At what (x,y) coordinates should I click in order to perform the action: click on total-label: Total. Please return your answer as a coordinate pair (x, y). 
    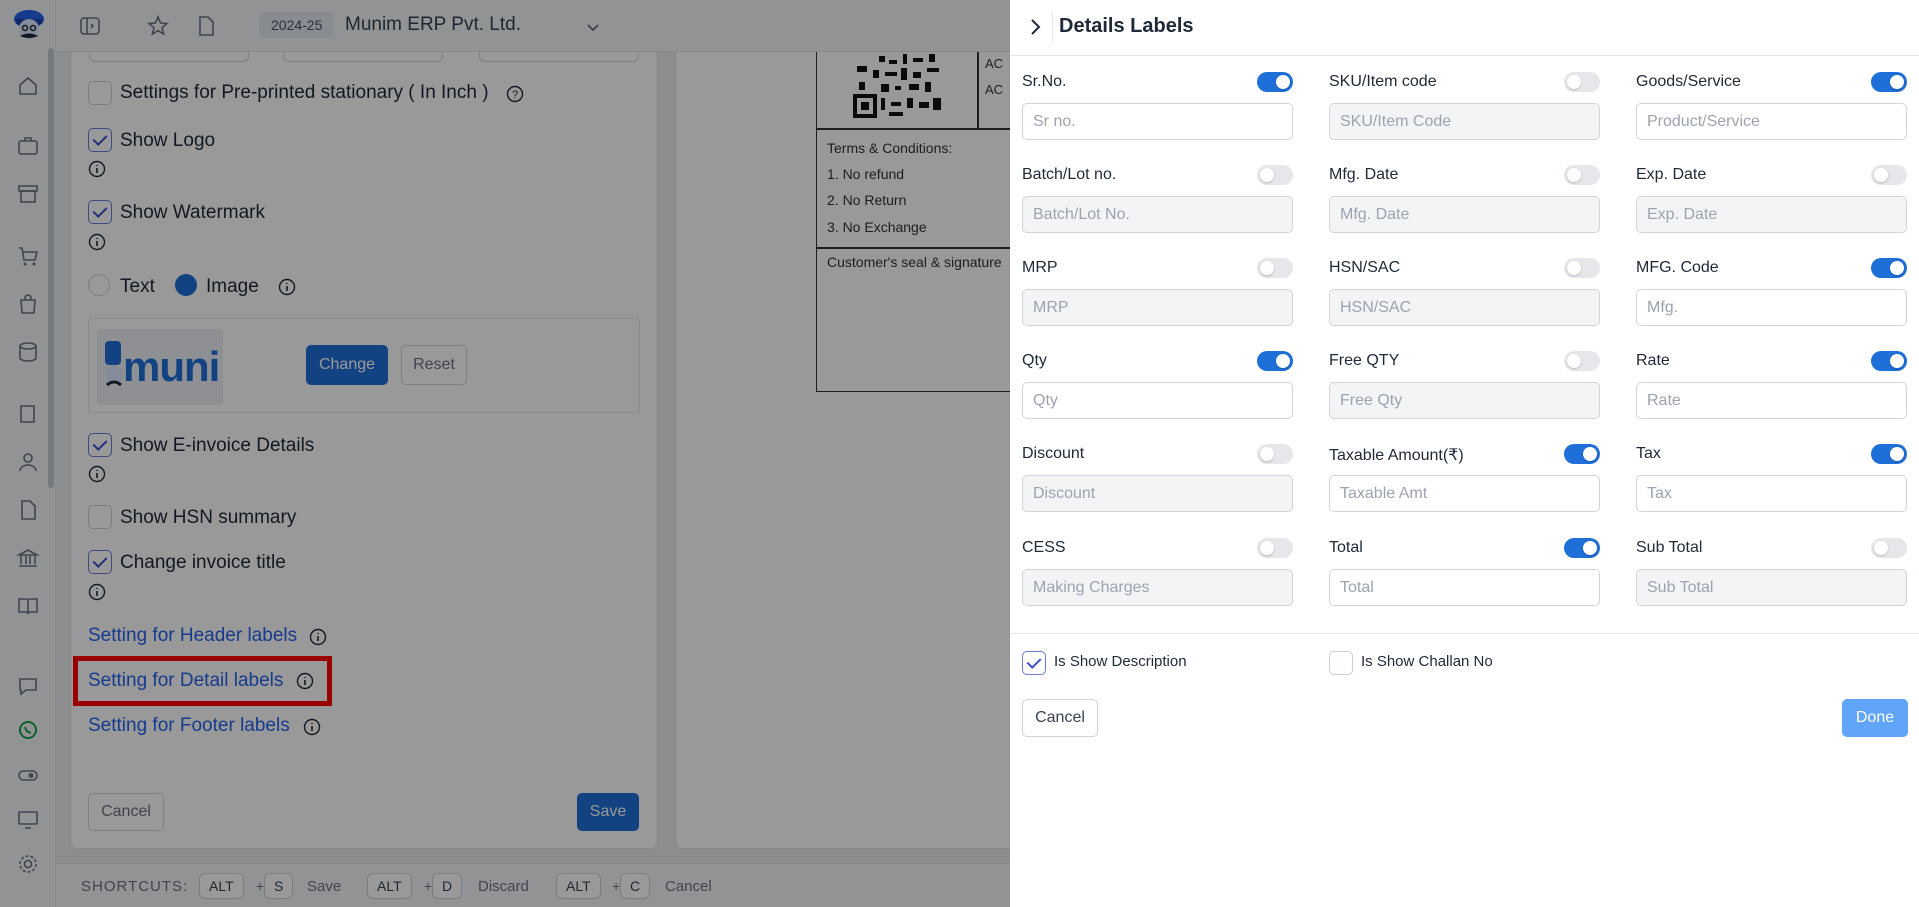
    Looking at the image, I should click on (1346, 547).